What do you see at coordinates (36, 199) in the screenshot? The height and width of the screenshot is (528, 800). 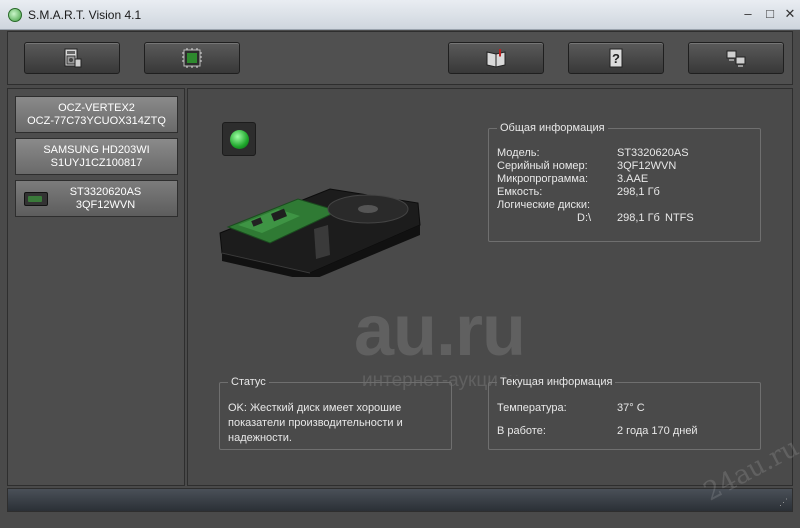 I see `hdd-icon` at bounding box center [36, 199].